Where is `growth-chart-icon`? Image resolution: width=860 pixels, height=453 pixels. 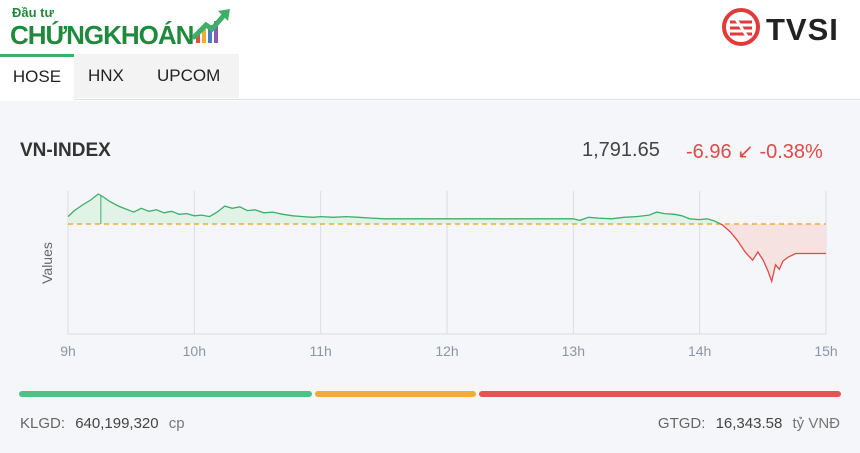 growth-chart-icon is located at coordinates (211, 26).